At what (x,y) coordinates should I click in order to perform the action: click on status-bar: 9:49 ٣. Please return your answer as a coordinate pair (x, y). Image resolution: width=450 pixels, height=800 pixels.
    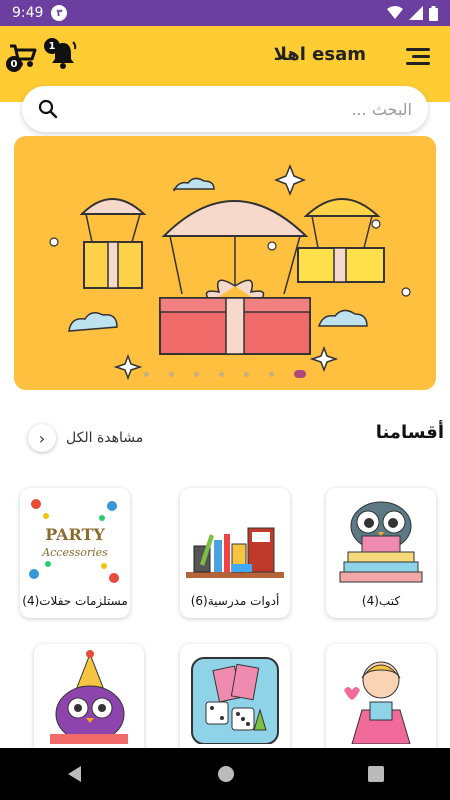
    Looking at the image, I should click on (225, 13).